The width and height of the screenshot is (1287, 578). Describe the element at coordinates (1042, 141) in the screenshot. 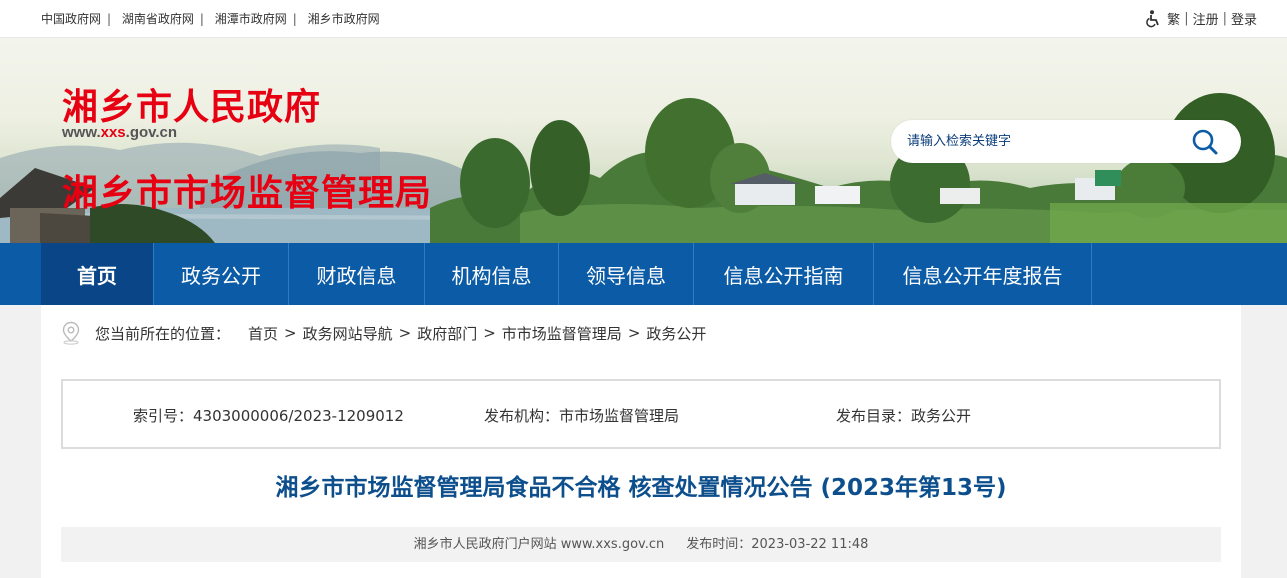

I see `search-input` at that location.